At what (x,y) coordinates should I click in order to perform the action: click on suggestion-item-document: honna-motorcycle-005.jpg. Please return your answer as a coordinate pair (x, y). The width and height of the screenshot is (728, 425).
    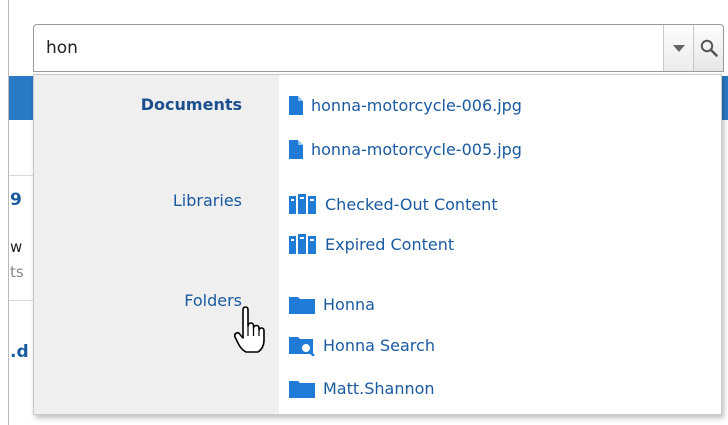
    Looking at the image, I should click on (405, 149).